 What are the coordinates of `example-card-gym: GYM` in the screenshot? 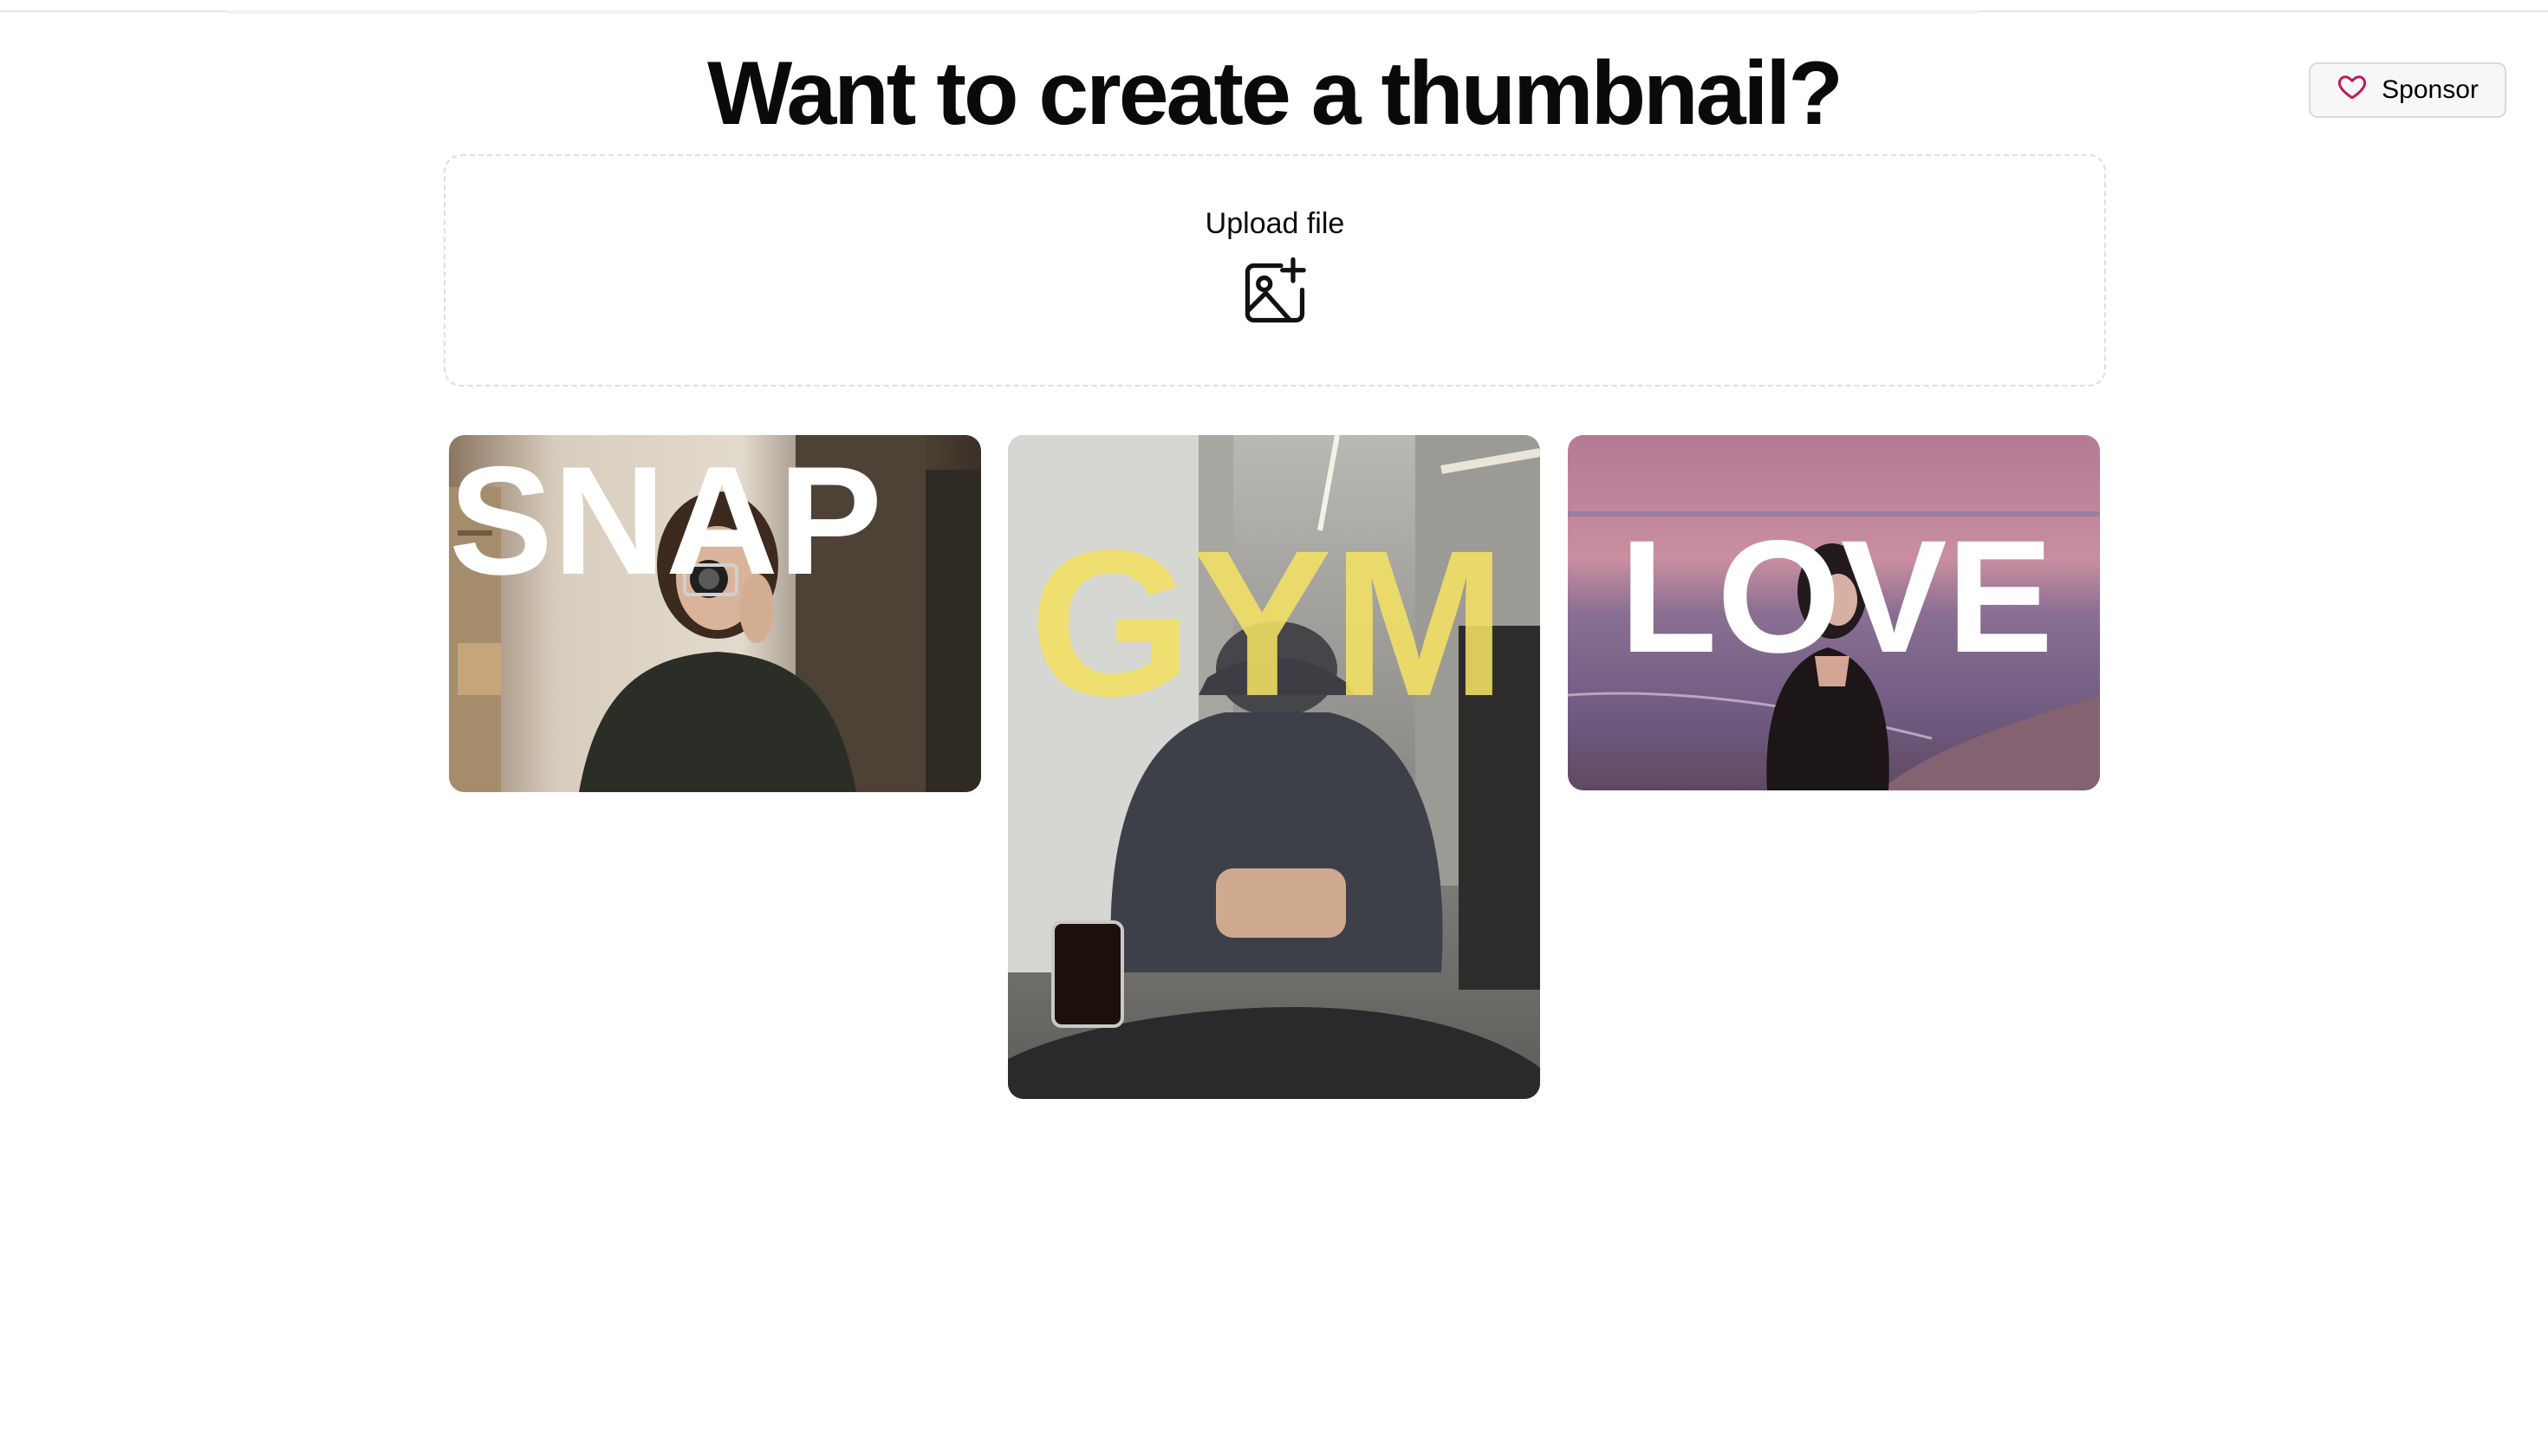 It's located at (1274, 767).